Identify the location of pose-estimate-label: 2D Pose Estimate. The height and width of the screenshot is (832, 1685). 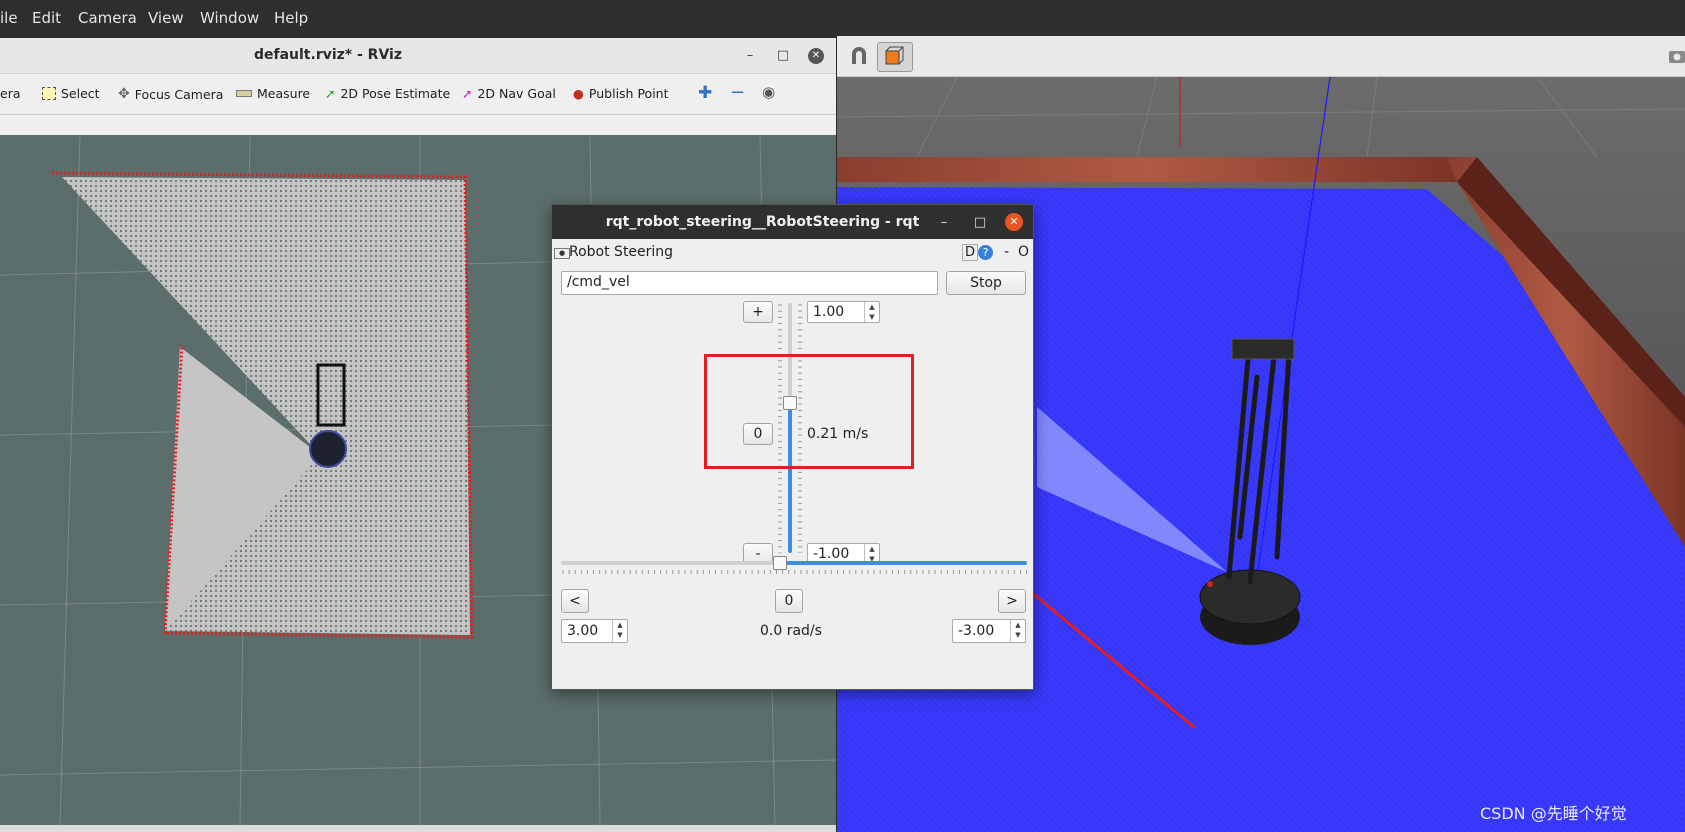
(395, 93).